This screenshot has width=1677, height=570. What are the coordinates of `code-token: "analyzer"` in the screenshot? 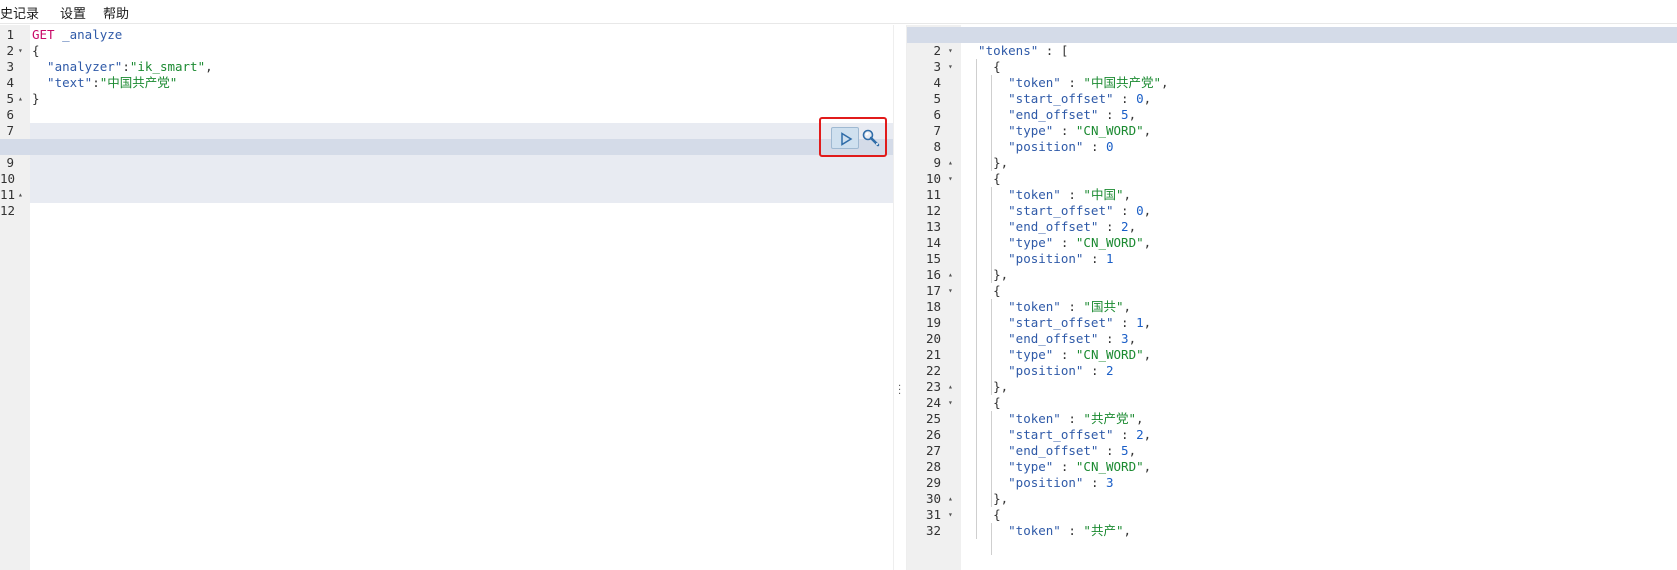 It's located at (77, 66).